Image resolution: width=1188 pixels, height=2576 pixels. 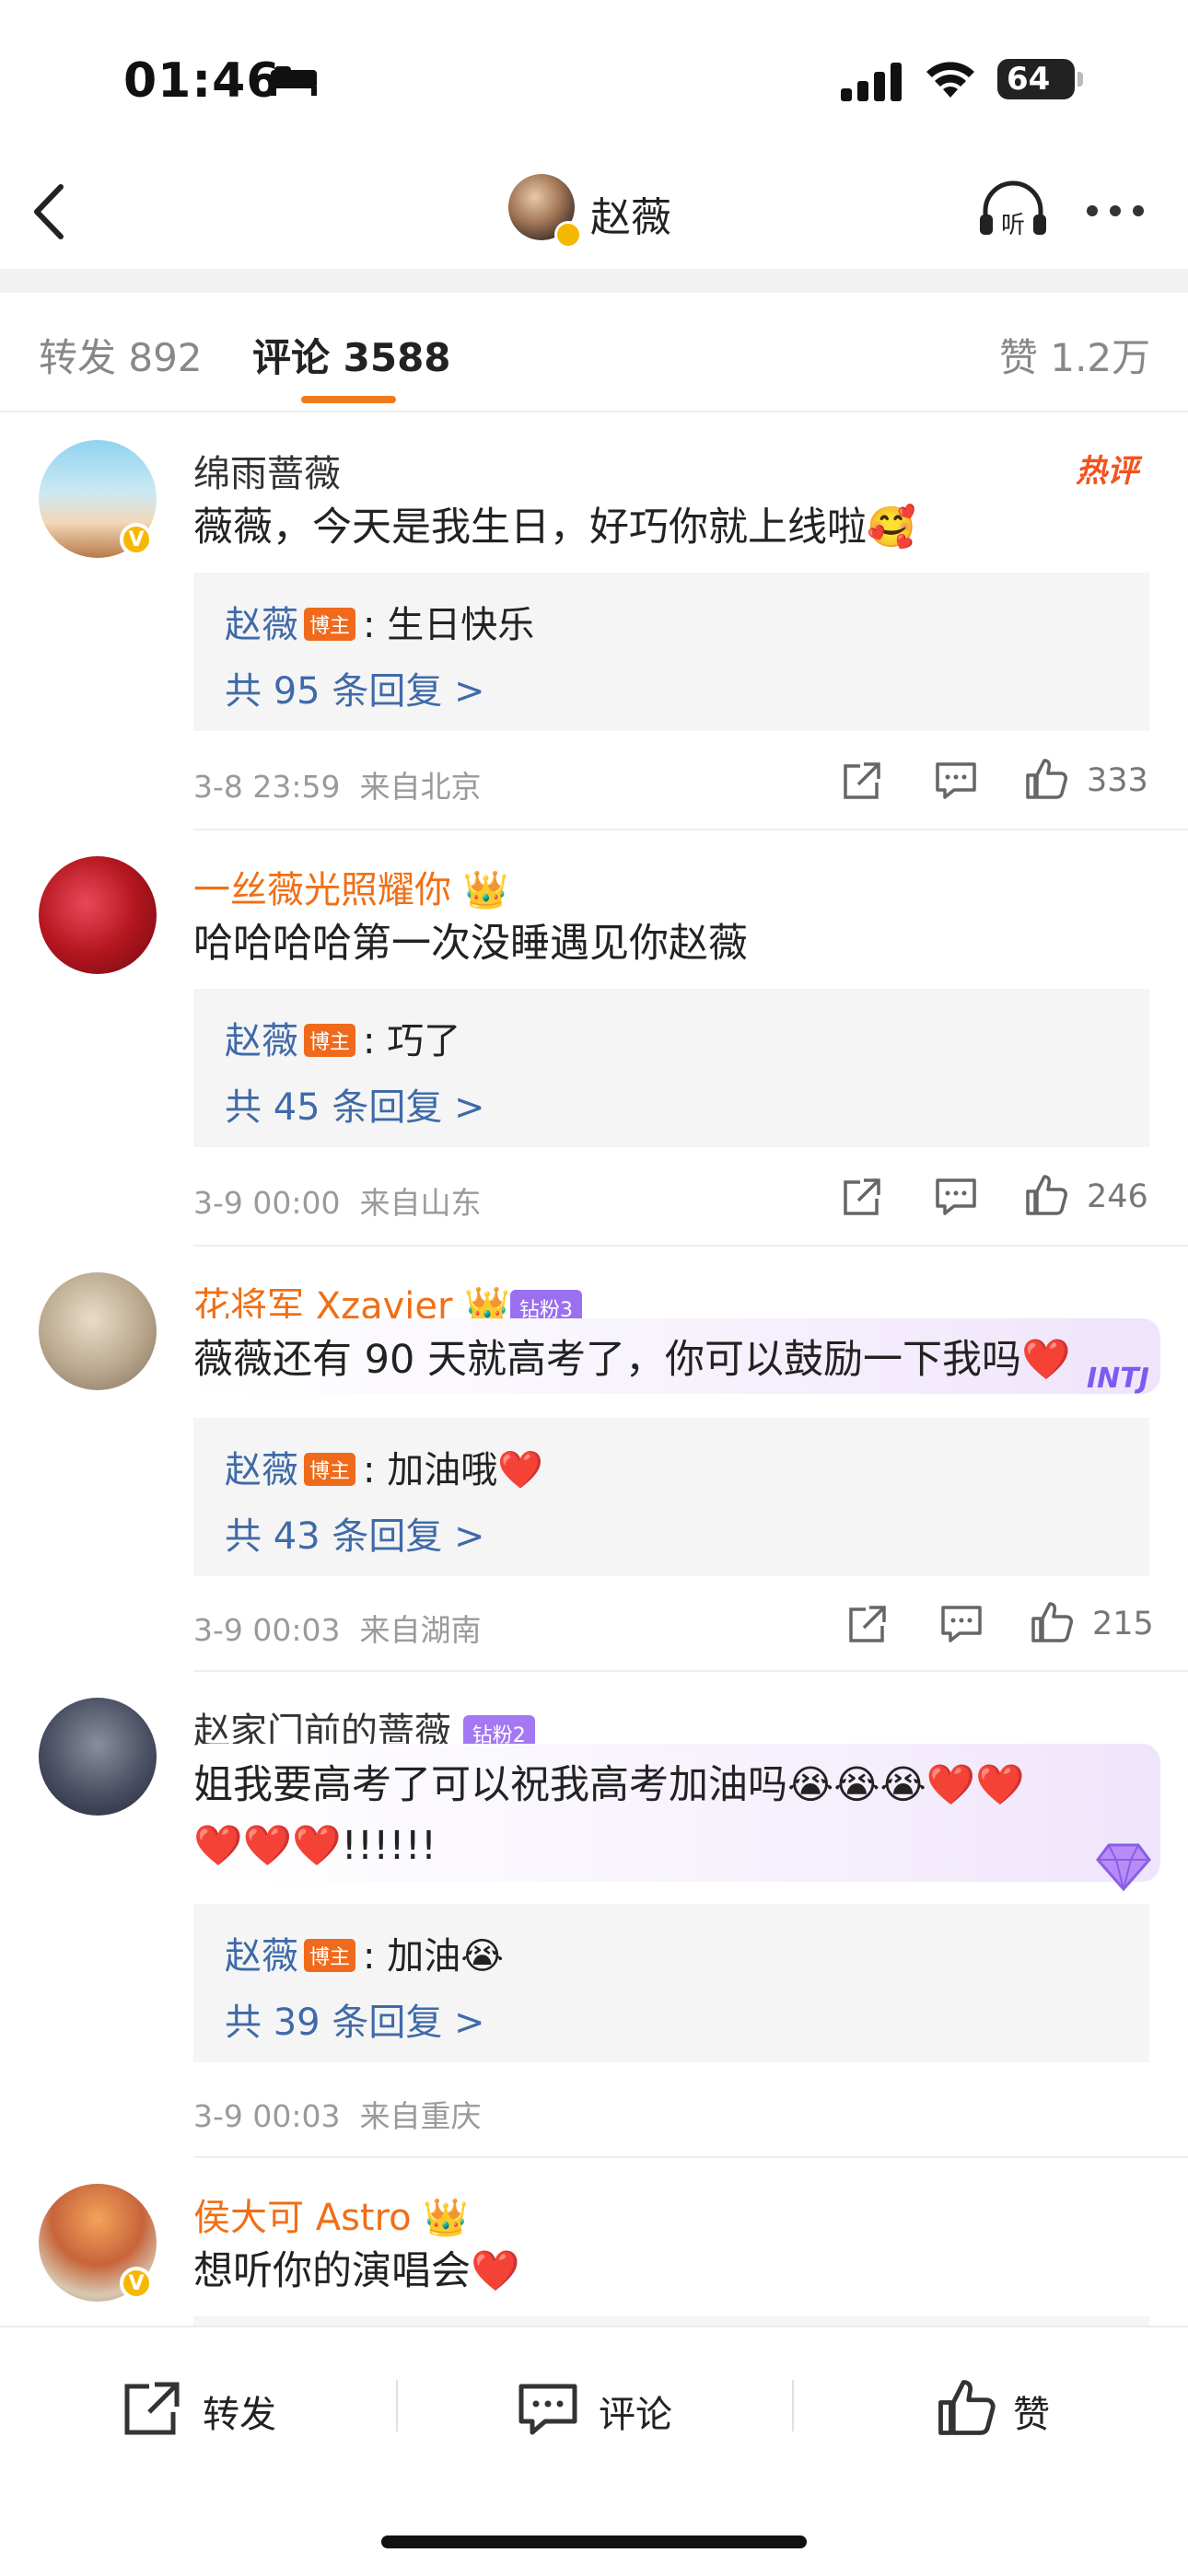 What do you see at coordinates (1036, 79) in the screenshot?
I see `battery-indicator: 64` at bounding box center [1036, 79].